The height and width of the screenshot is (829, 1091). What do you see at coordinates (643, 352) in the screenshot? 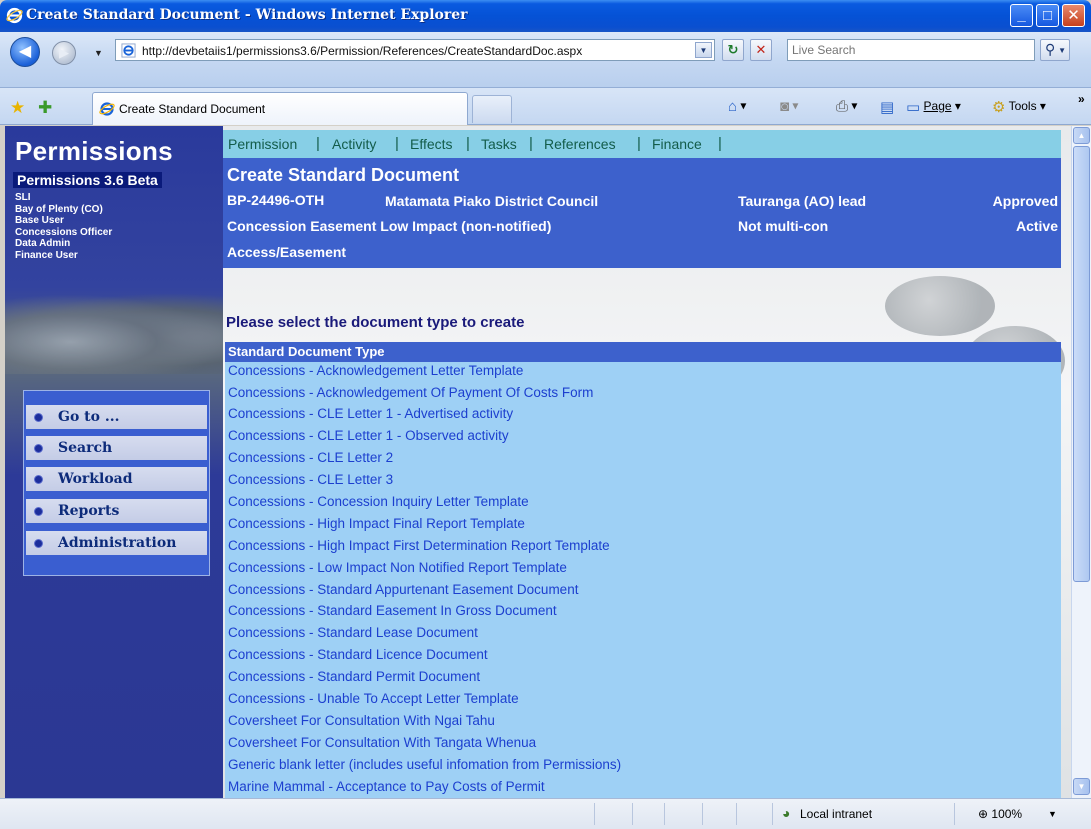
I see `list-header: Standard Document Type` at bounding box center [643, 352].